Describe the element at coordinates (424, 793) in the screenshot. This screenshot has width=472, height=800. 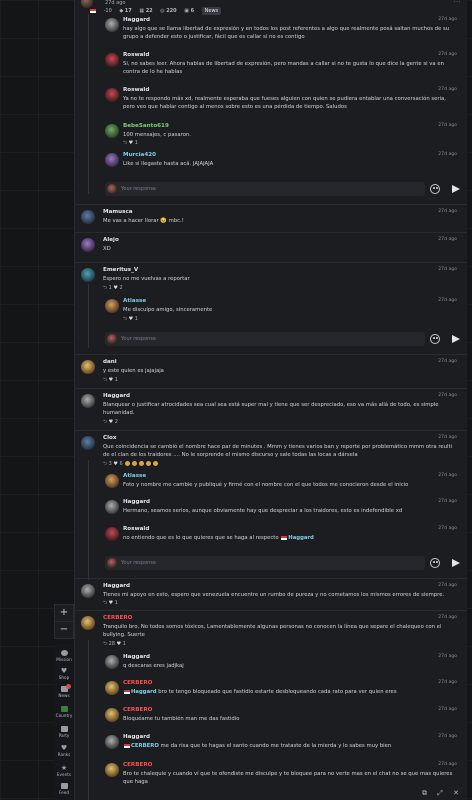
I see `copy-icon: ⧉` at that location.